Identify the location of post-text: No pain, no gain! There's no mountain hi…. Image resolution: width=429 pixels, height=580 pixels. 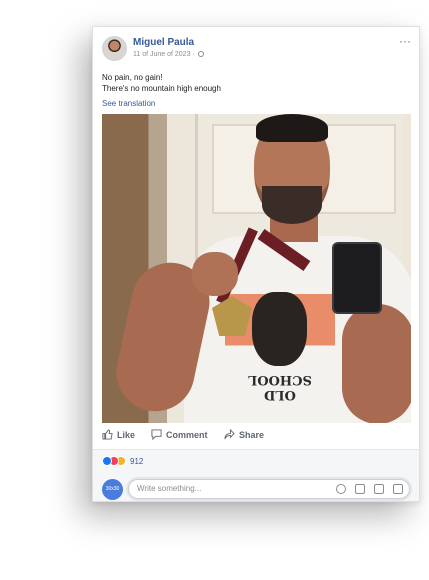
(161, 83).